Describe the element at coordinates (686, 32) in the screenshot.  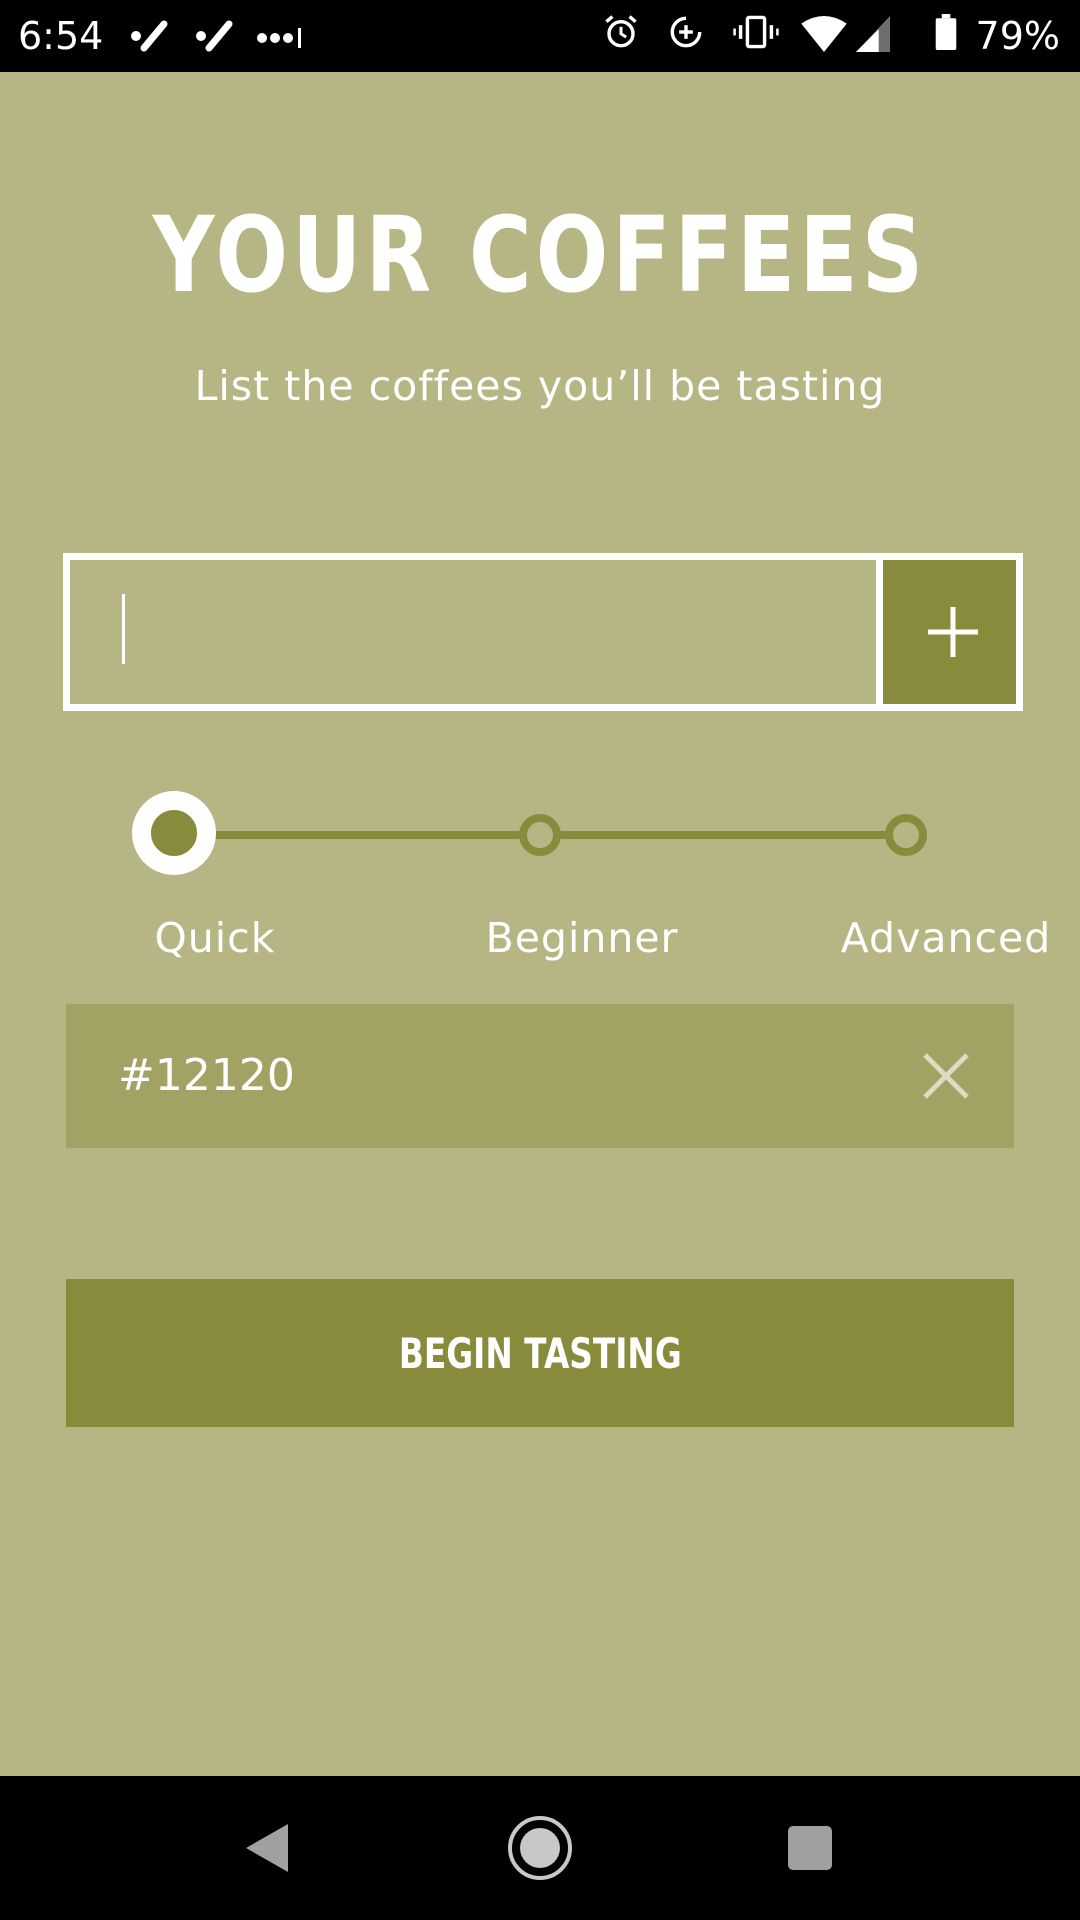
I see `data-saver-icon` at that location.